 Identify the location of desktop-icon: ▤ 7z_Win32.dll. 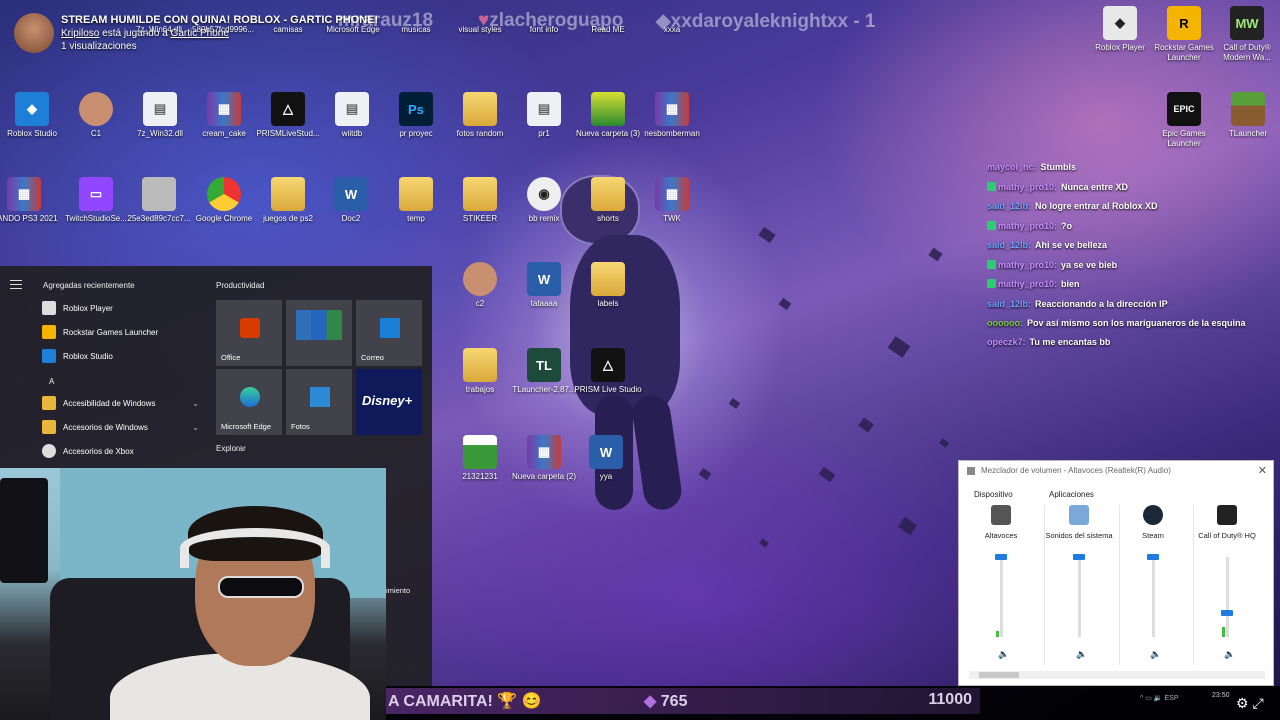
(160, 115).